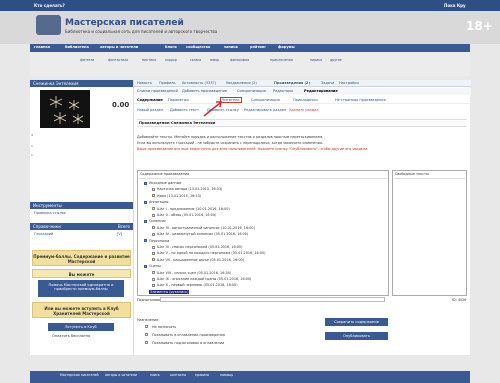 Image resolution: width=500 pixels, height=383 pixels. I want to click on footer-item: авторы и читатели, so click(121, 375).